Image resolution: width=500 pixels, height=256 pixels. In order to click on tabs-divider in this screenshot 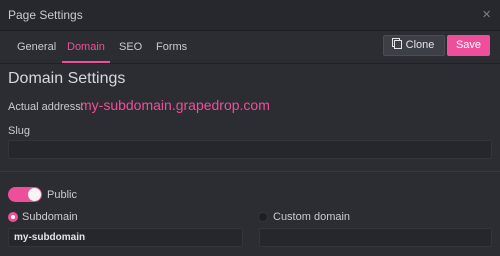, I will do `click(250, 63)`.